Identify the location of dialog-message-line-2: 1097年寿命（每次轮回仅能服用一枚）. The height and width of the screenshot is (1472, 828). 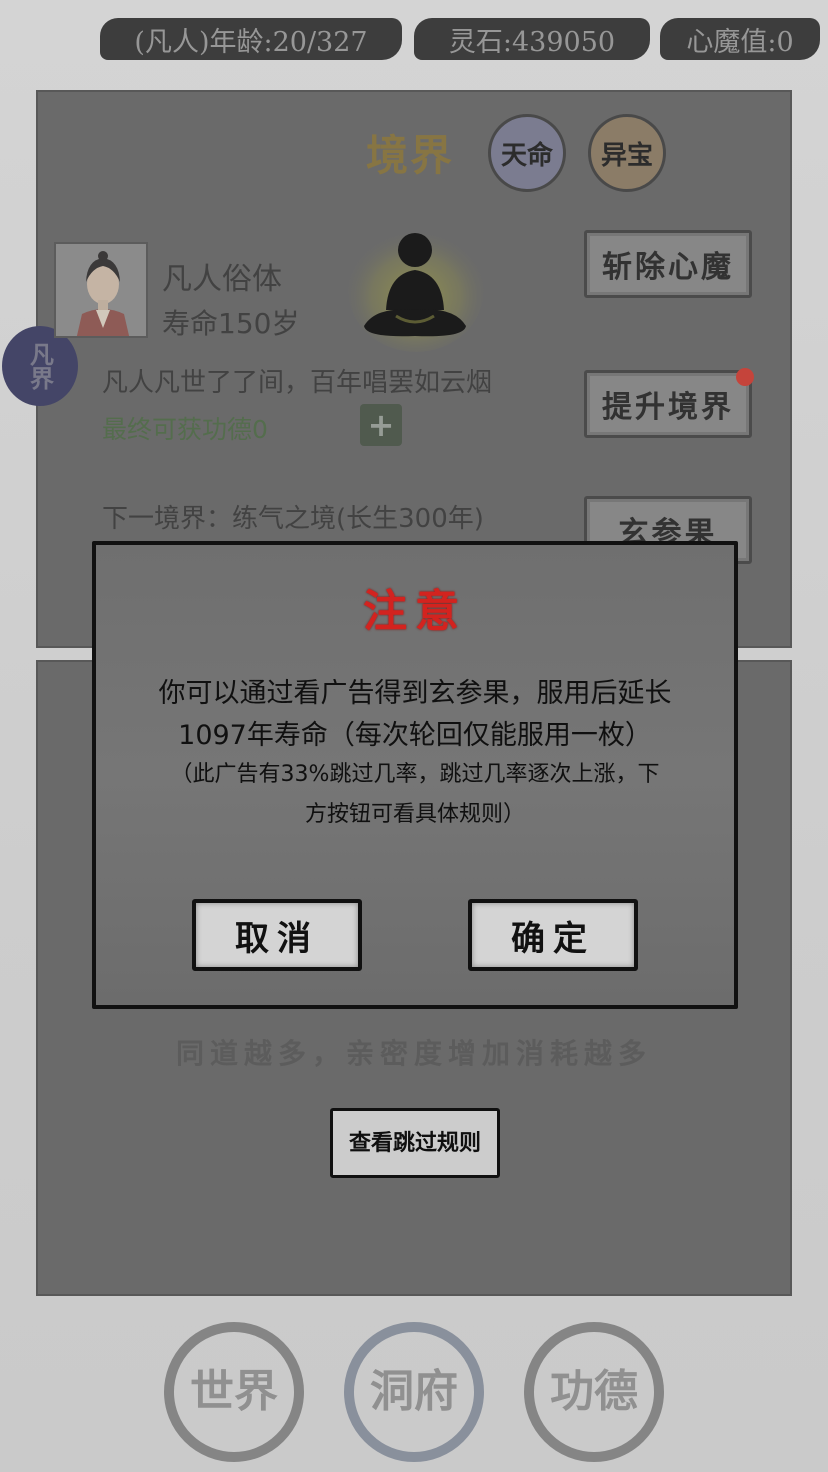
(415, 735).